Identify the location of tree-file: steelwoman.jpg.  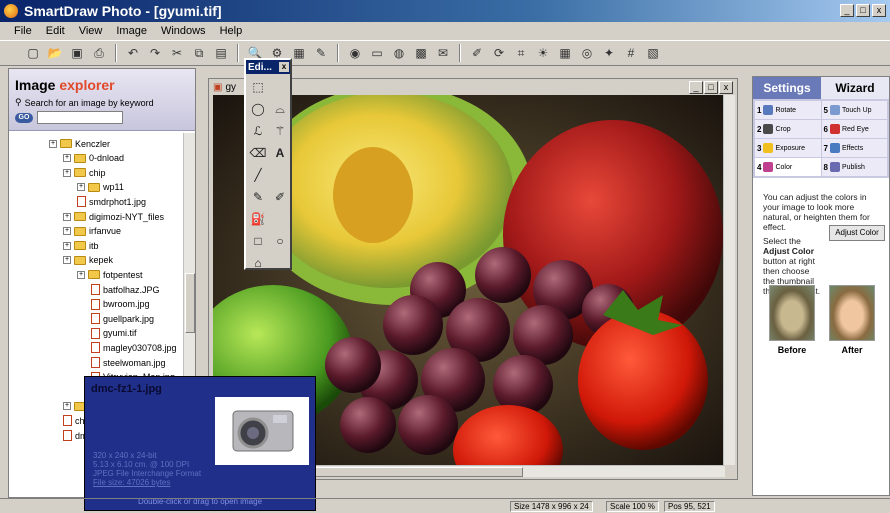
(128, 362).